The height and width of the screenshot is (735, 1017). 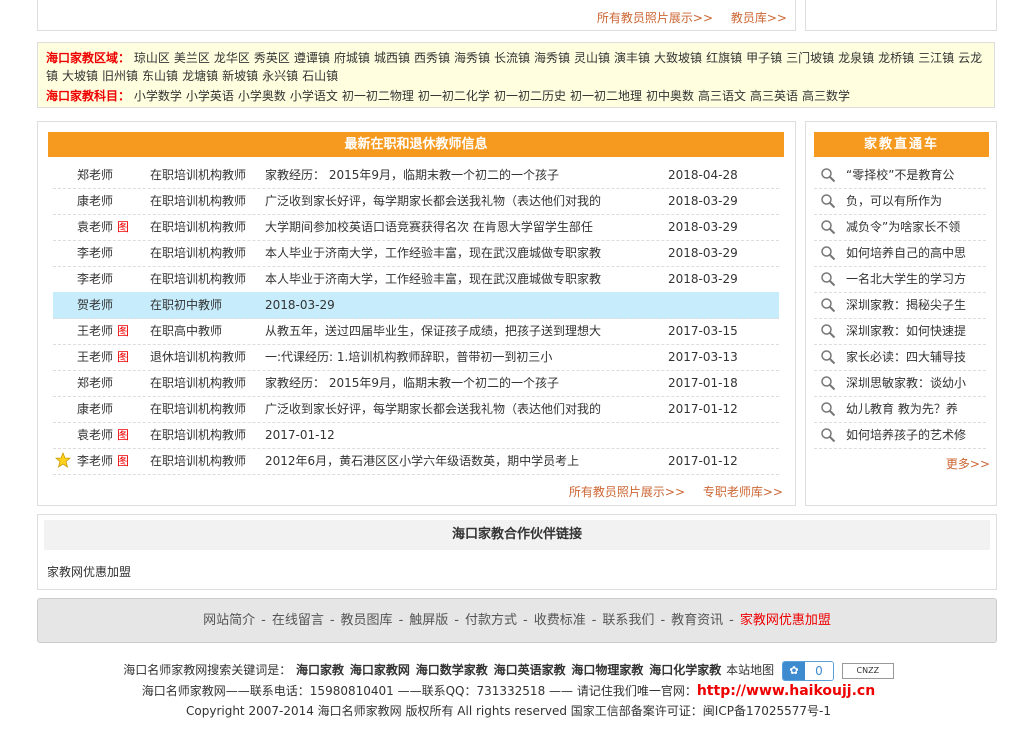 What do you see at coordinates (240, 76) in the screenshot?
I see `area-link: 新坡镇` at bounding box center [240, 76].